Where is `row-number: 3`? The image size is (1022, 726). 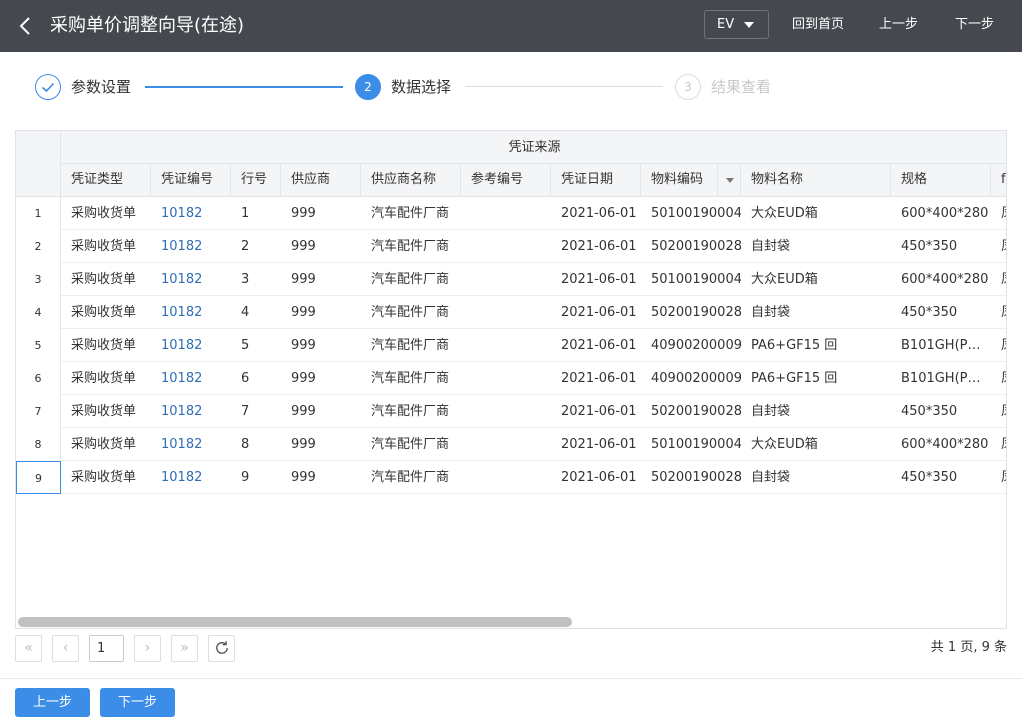 row-number: 3 is located at coordinates (38, 279).